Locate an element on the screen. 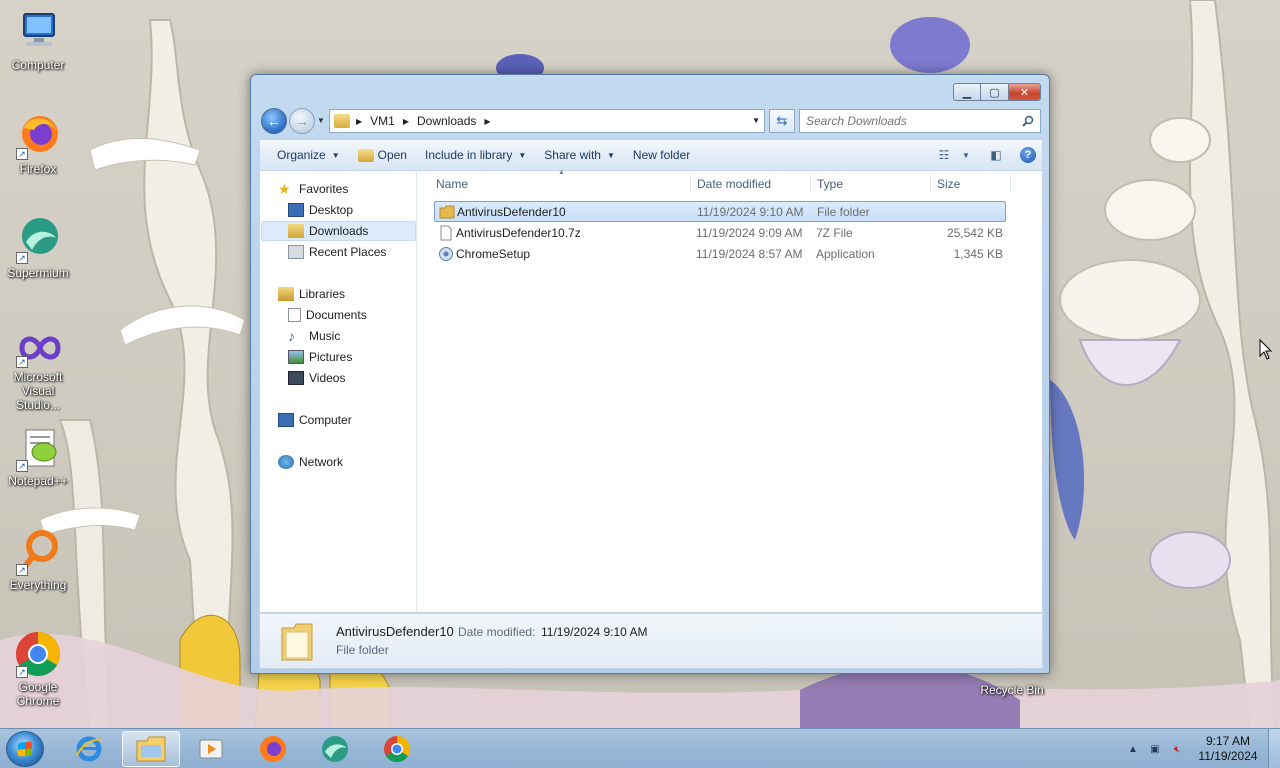 The image size is (1280, 768). search-box is located at coordinates (920, 121).